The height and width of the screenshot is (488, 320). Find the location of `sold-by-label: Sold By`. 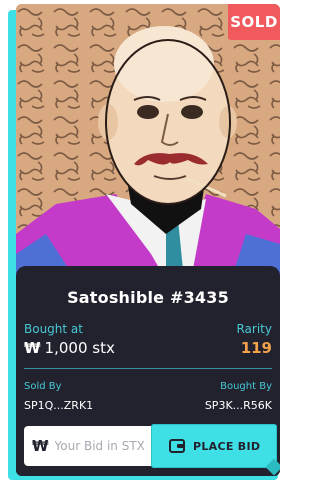

sold-by-label: Sold By is located at coordinates (43, 386).